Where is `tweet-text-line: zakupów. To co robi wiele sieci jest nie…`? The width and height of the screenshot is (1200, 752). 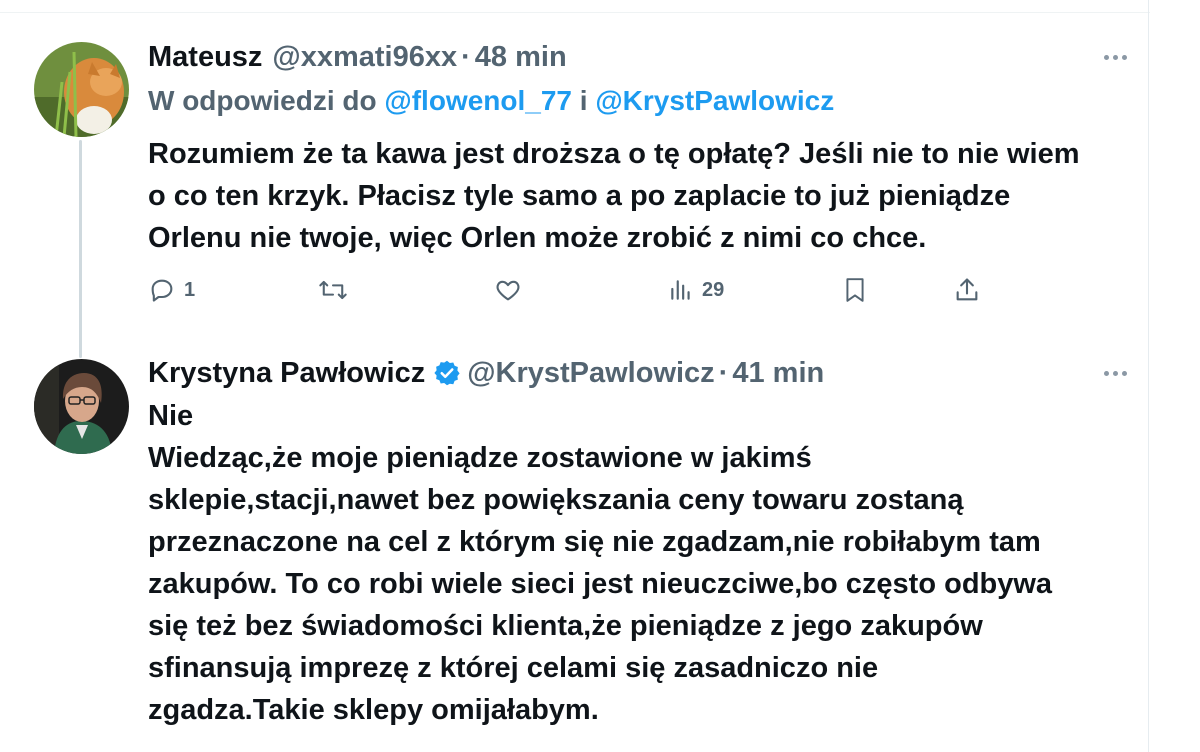
tweet-text-line: zakupów. To co robi wiele sieci jest nie… is located at coordinates (600, 584).